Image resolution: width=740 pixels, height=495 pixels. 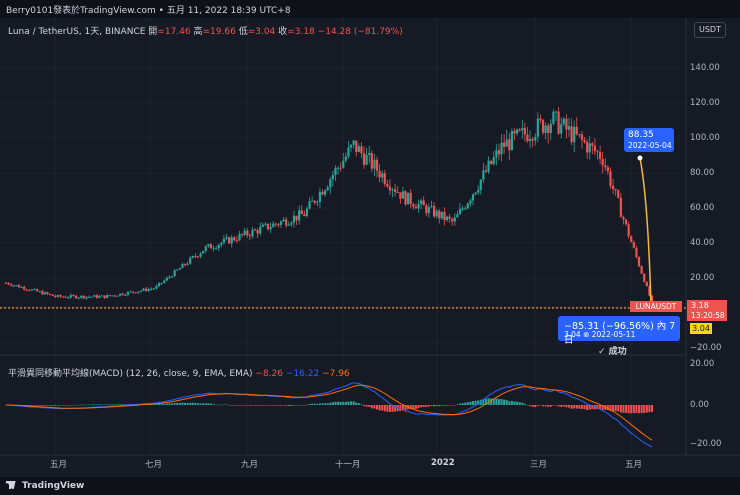 What do you see at coordinates (77, 32) in the screenshot?
I see `legend-symbol: Luna / TetherUS, 1天, BINANCE` at bounding box center [77, 32].